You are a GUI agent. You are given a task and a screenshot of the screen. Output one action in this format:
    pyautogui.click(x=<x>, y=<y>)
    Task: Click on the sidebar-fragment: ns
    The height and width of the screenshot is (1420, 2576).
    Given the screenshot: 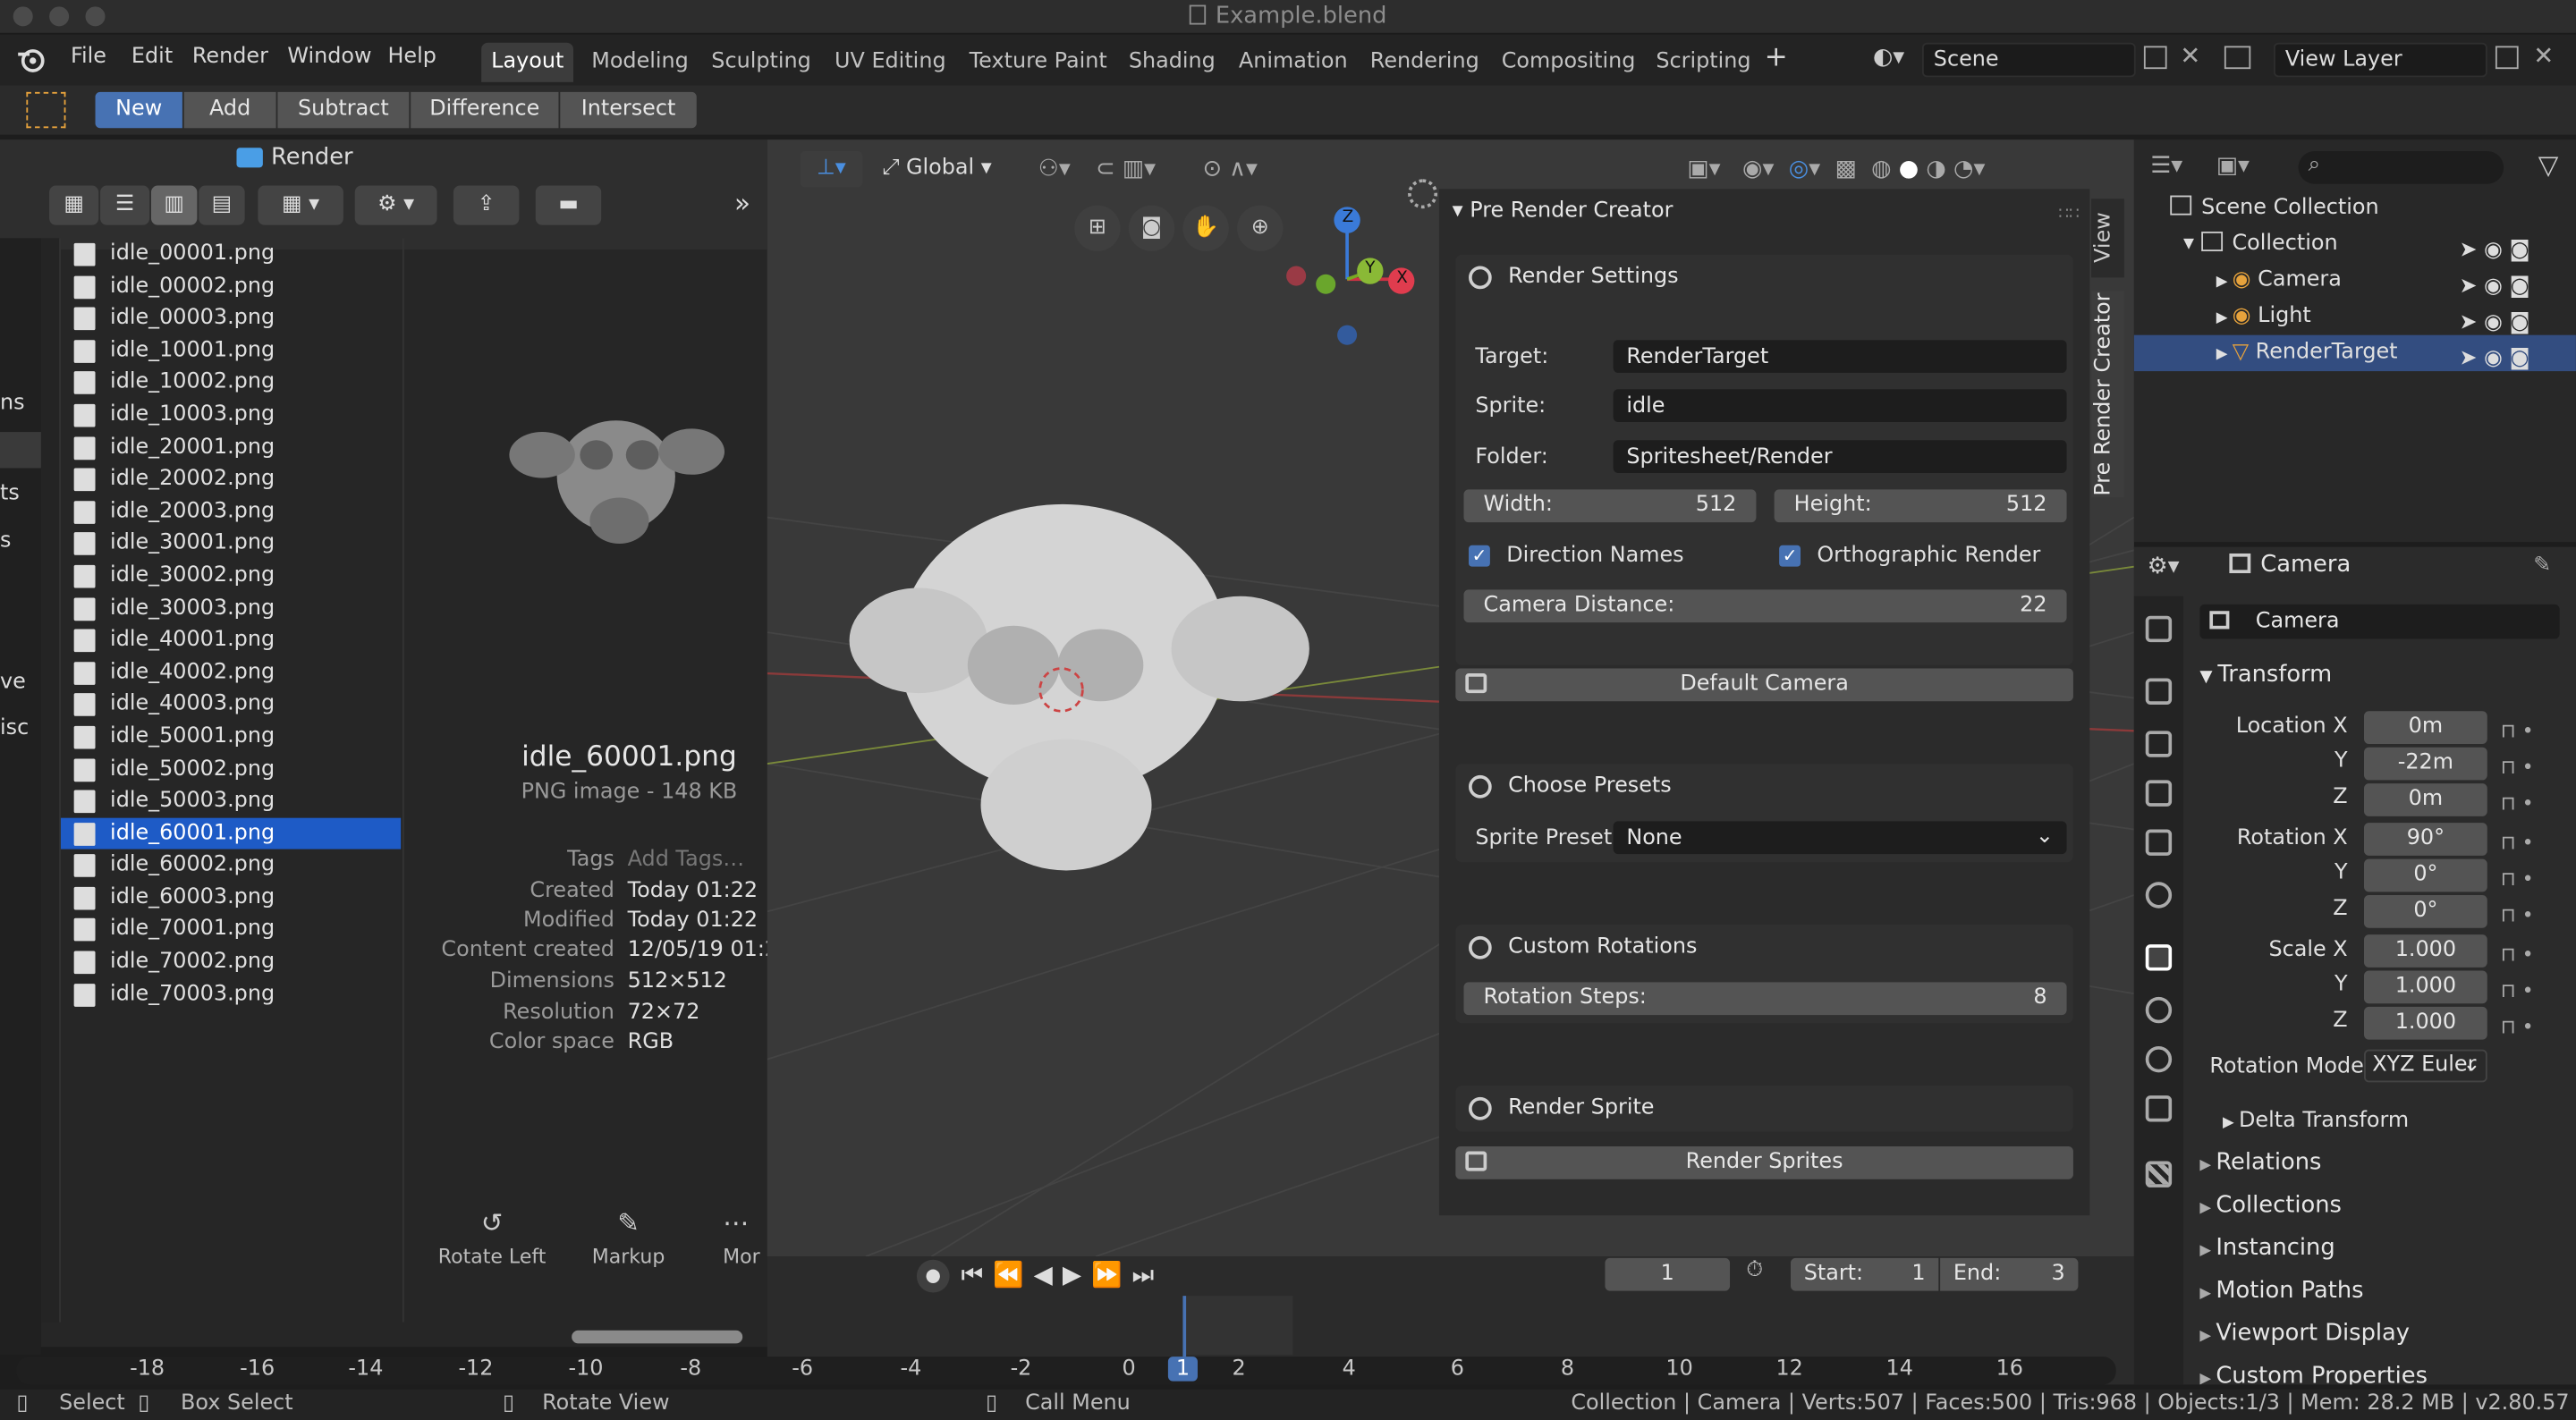 What is the action you would take?
    pyautogui.click(x=12, y=404)
    